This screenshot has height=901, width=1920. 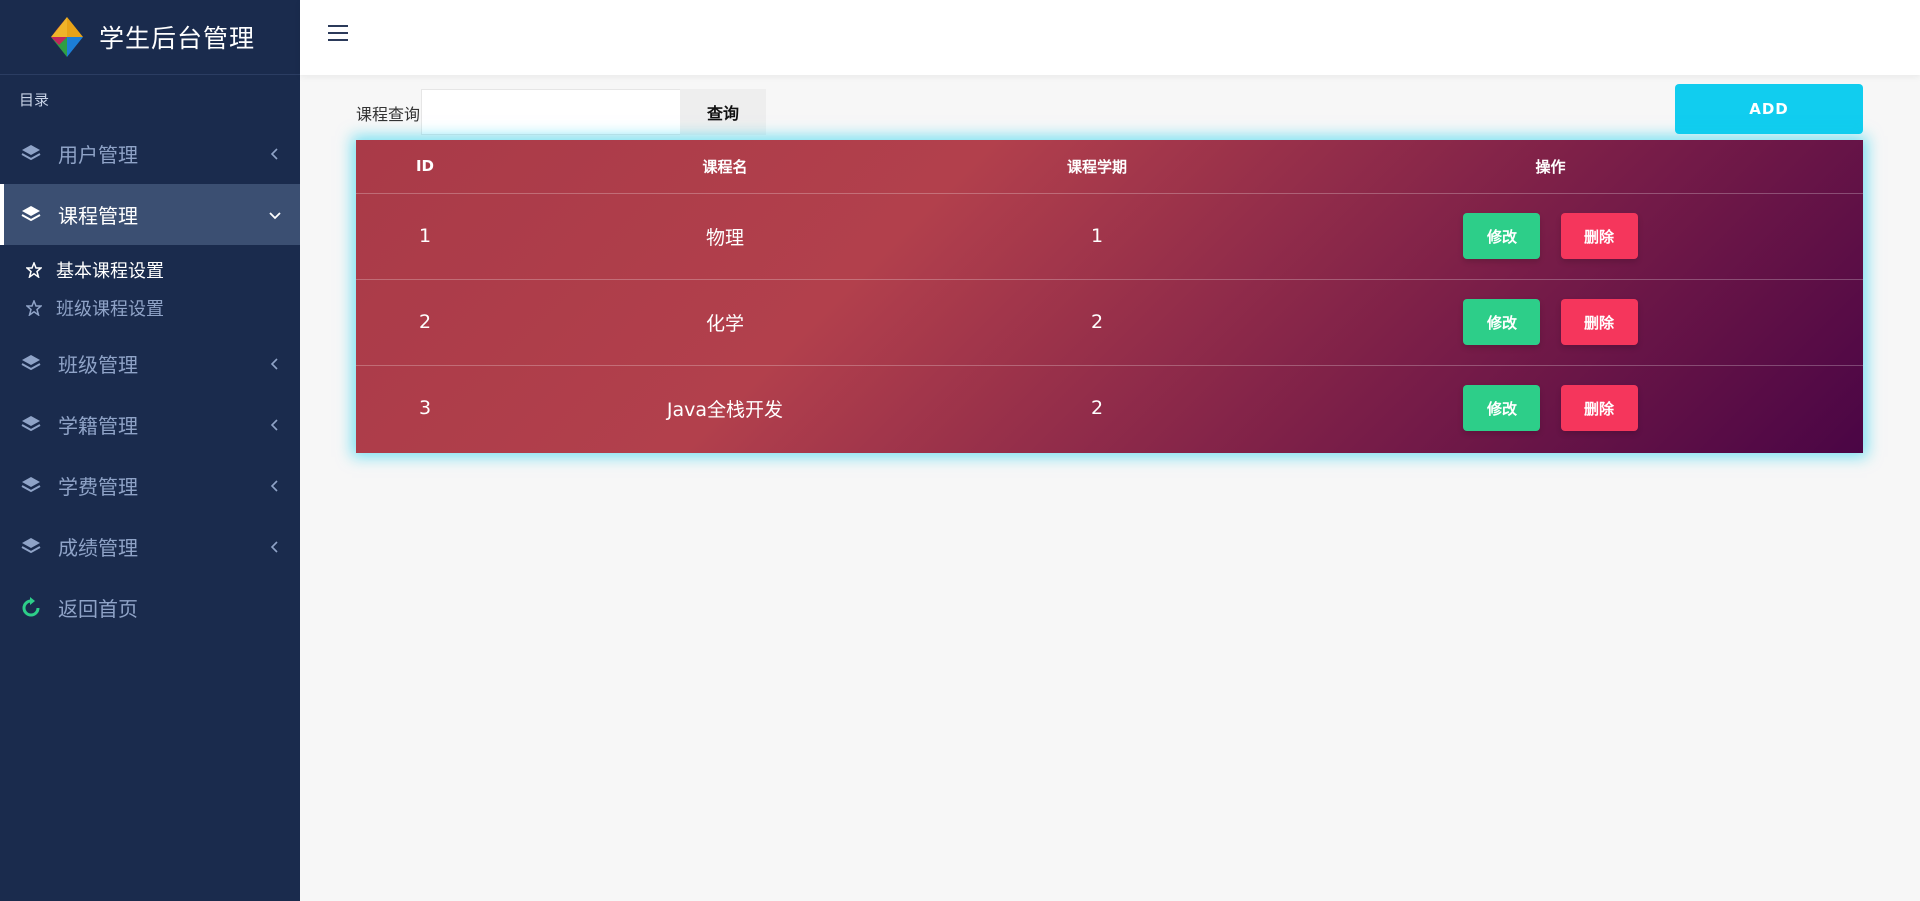 What do you see at coordinates (1110, 37) in the screenshot?
I see `topbar` at bounding box center [1110, 37].